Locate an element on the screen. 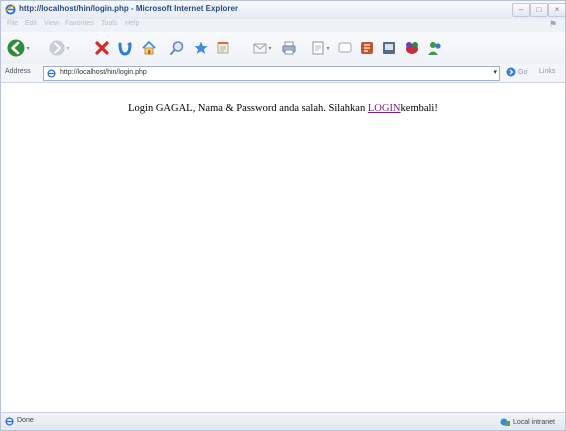 The width and height of the screenshot is (566, 431). menu-favorites: Favorites is located at coordinates (79, 23).